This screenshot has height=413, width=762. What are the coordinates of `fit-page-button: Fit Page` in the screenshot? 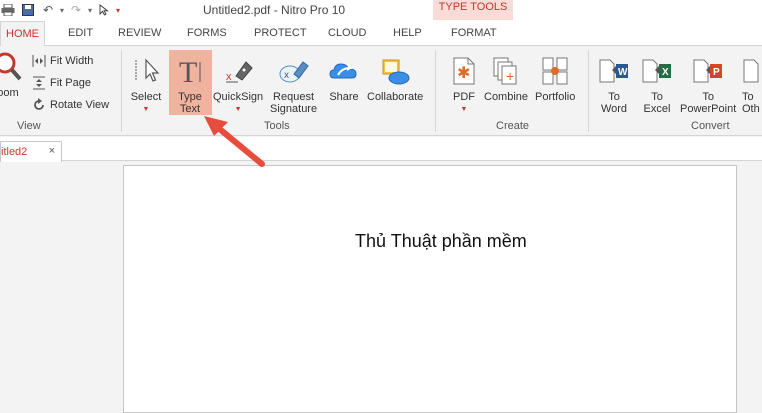 It's located at (61, 83).